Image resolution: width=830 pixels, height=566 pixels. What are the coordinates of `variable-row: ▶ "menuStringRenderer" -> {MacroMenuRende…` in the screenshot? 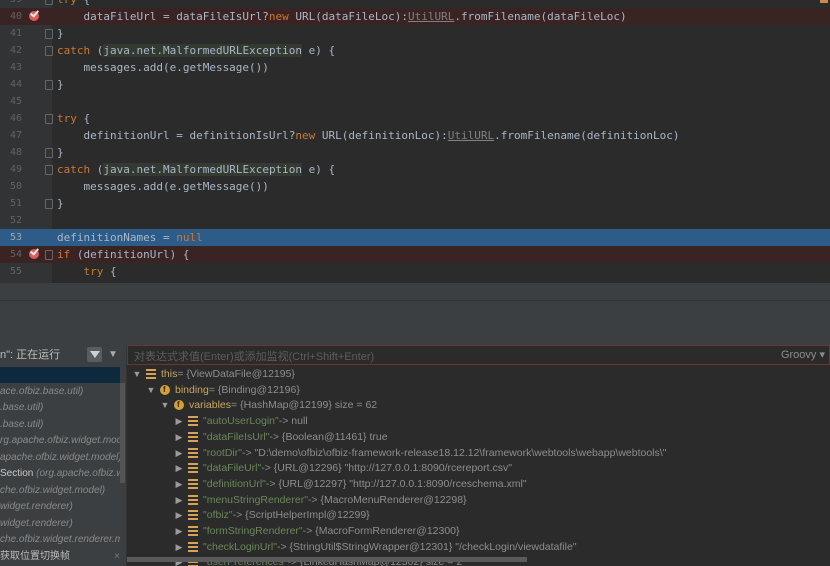 It's located at (478, 500).